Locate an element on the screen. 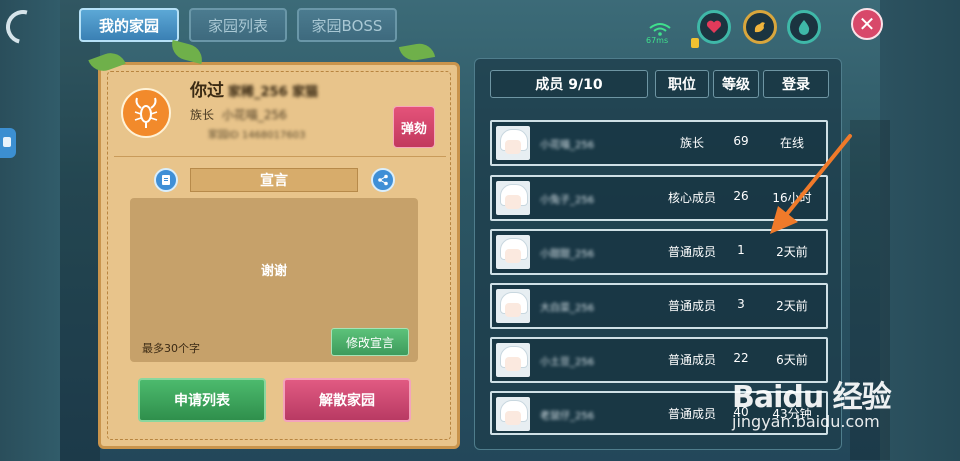 The width and height of the screenshot is (960, 461). thirst-stat is located at coordinates (804, 27).